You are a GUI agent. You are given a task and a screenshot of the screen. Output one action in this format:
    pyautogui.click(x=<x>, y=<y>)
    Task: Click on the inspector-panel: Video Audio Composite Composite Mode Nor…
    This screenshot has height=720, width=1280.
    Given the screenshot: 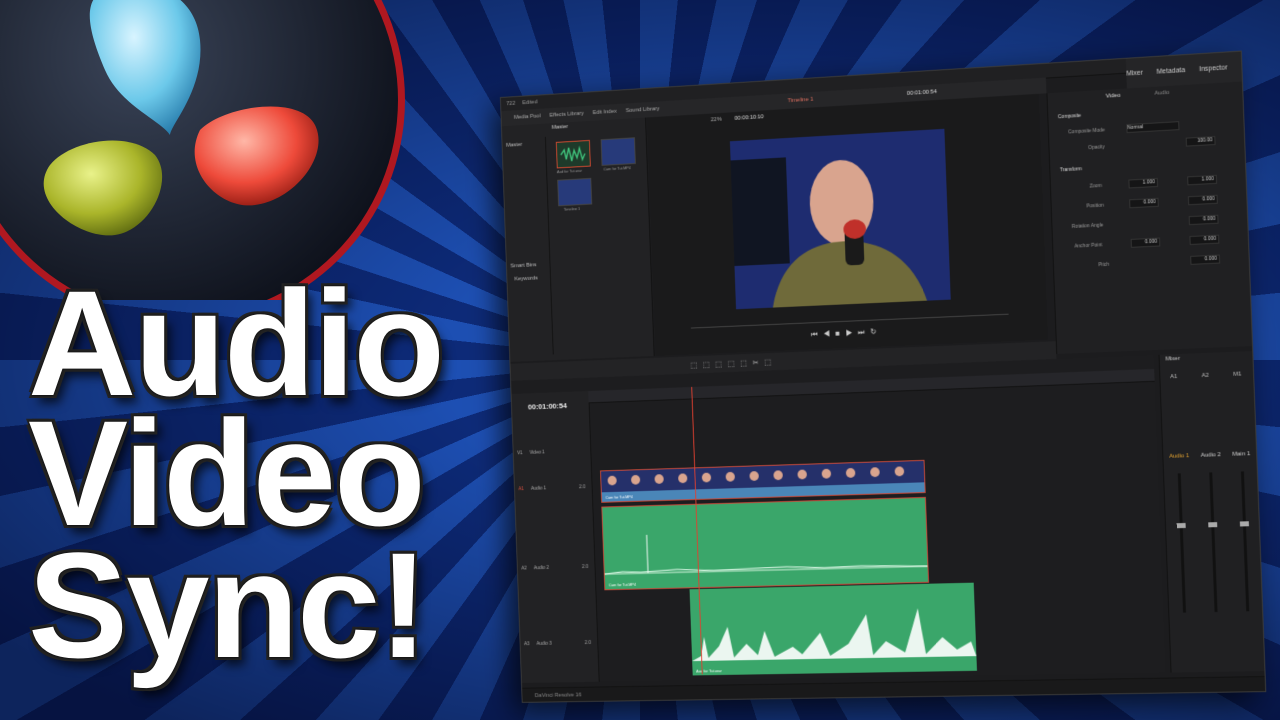 What is the action you would take?
    pyautogui.click(x=1150, y=217)
    